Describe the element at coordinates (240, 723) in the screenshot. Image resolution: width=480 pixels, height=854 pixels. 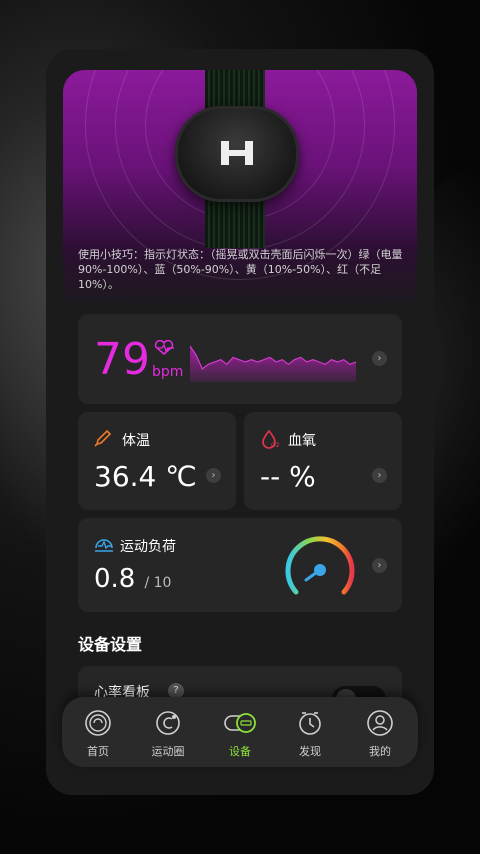
I see `device-icon` at that location.